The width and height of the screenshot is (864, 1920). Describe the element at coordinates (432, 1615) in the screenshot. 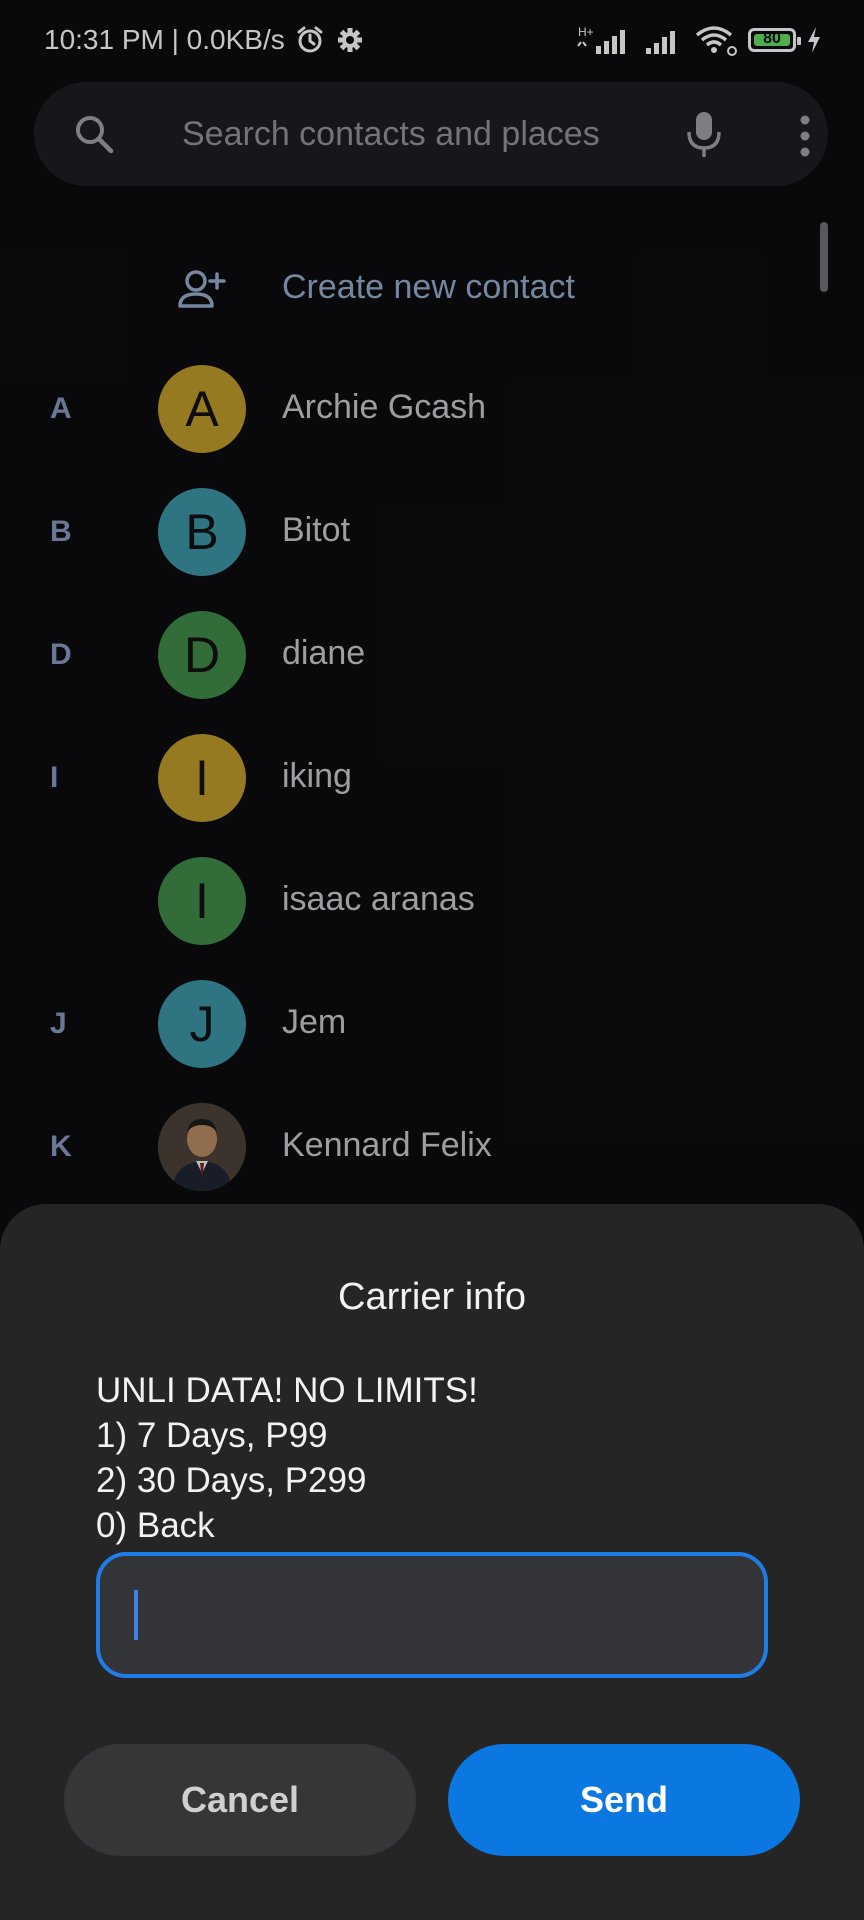

I see `ussd-reply-input` at that location.